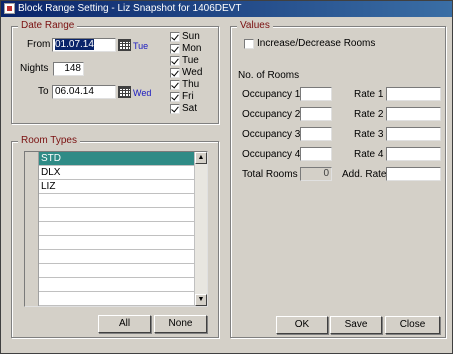 The width and height of the screenshot is (453, 354). I want to click on weekday-checkbox-fri, so click(175, 97).